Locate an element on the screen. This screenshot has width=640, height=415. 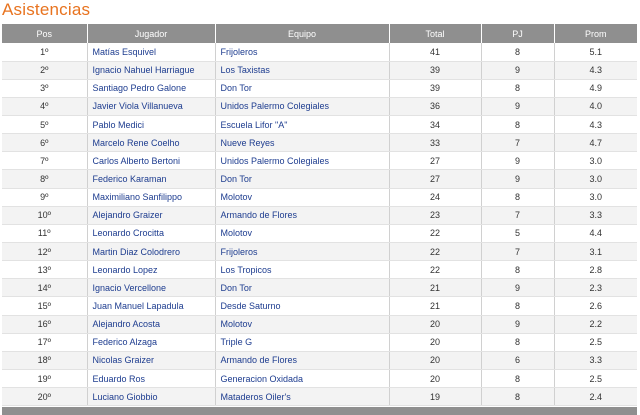
team-link: Desde Saturno is located at coordinates (302, 306).